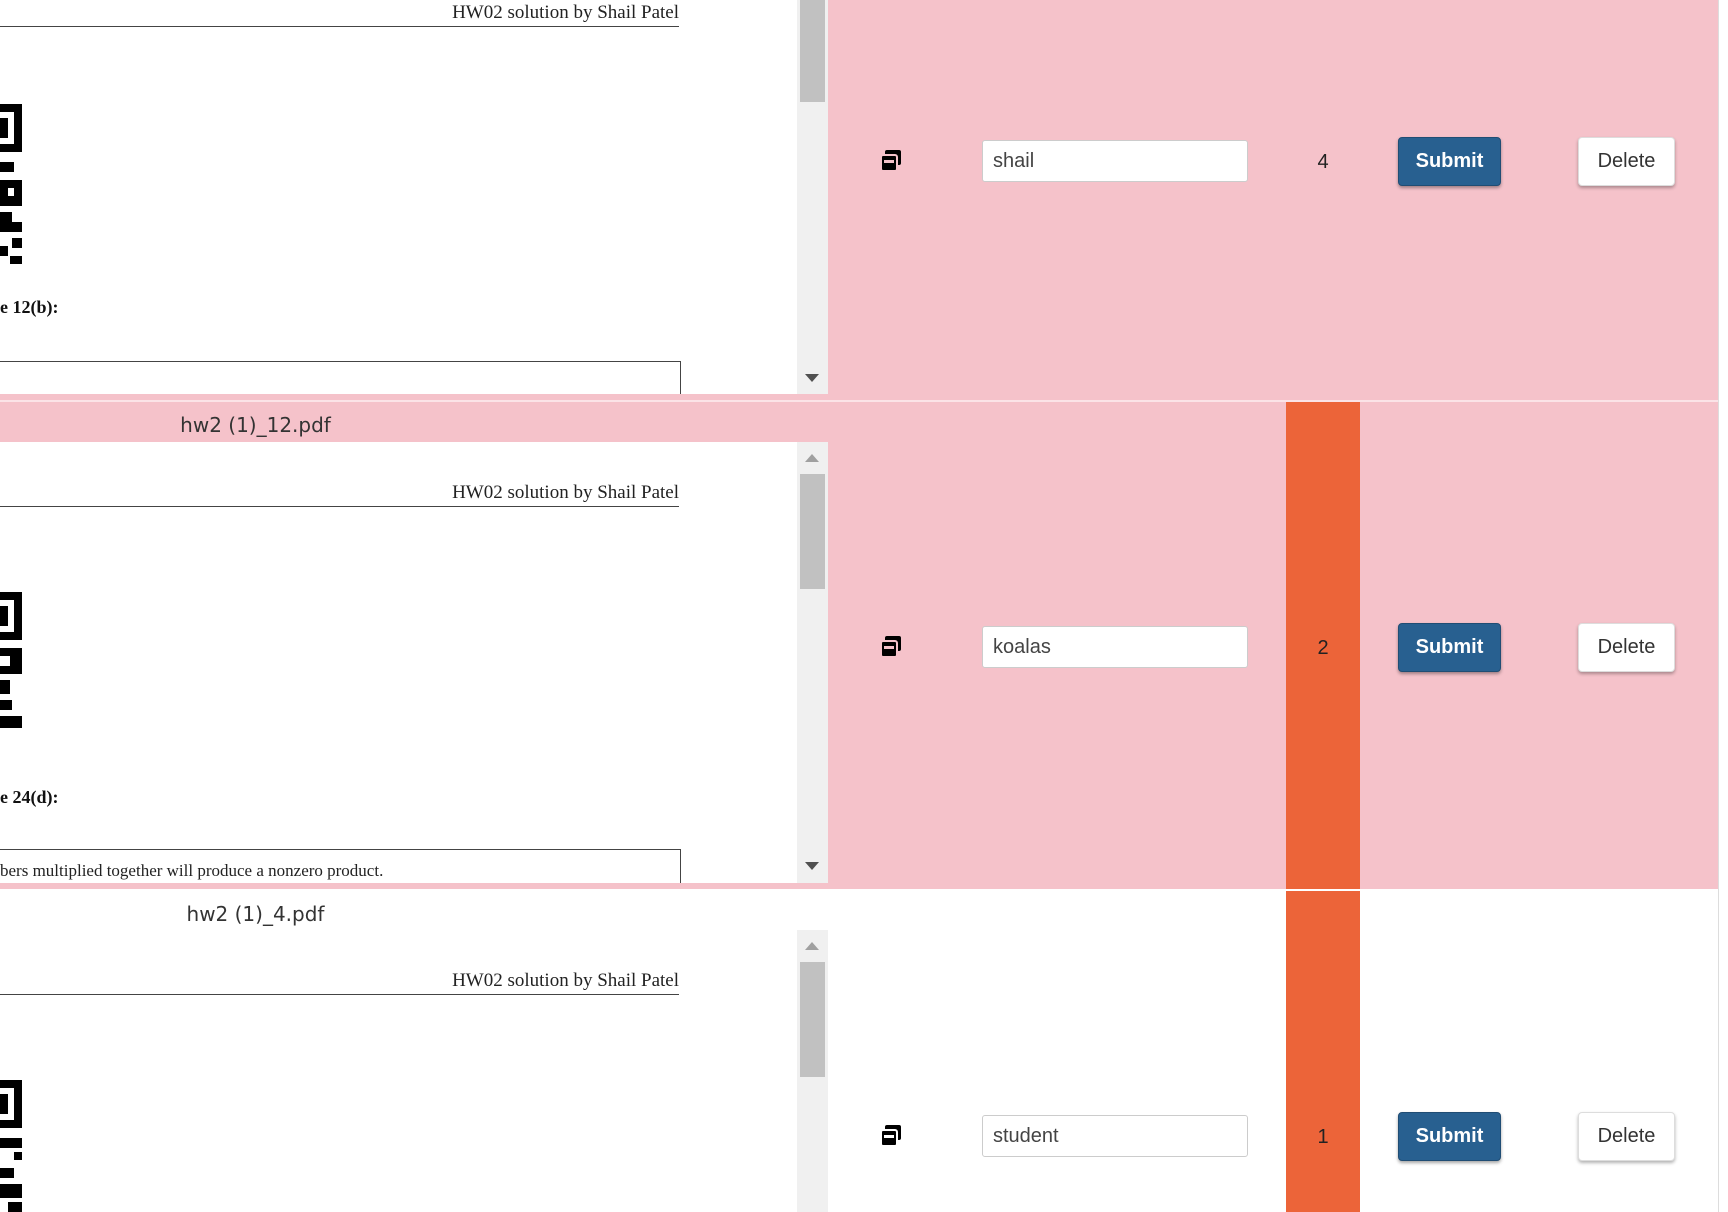 Image resolution: width=1728 pixels, height=1212 pixels. I want to click on pdf-filename: hw2 (1)_4.pdf, so click(255, 914).